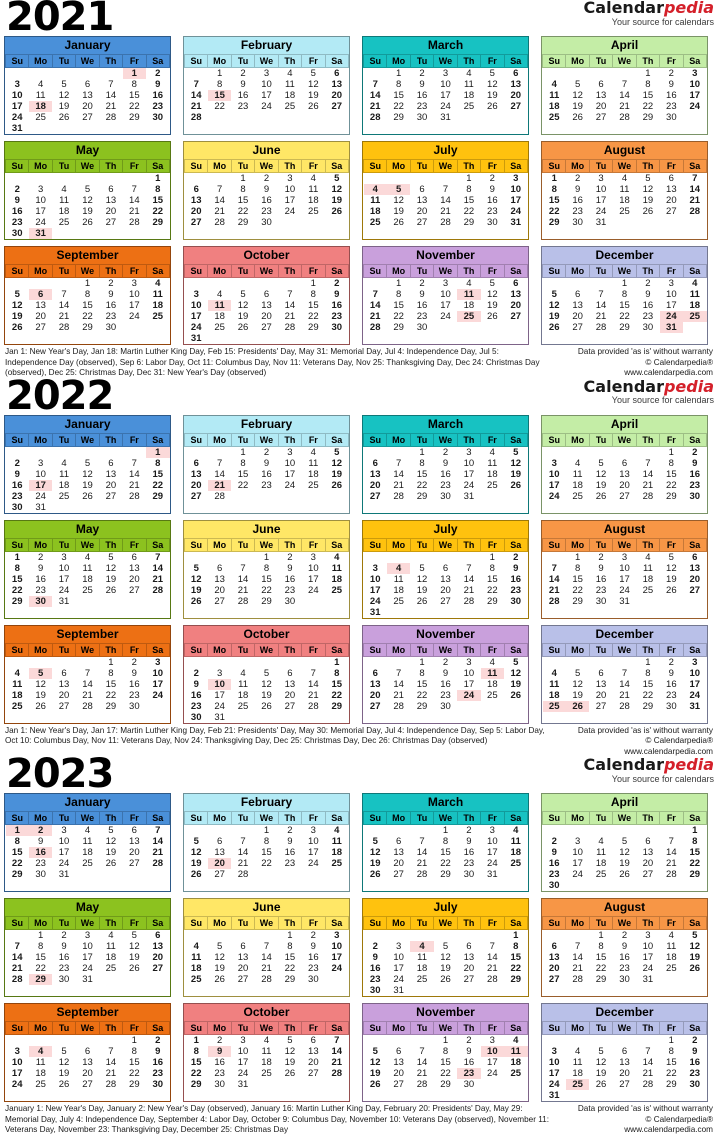 Image resolution: width=718 pixels, height=1136 pixels. I want to click on weekday-header-tu: Tu, so click(601, 271).